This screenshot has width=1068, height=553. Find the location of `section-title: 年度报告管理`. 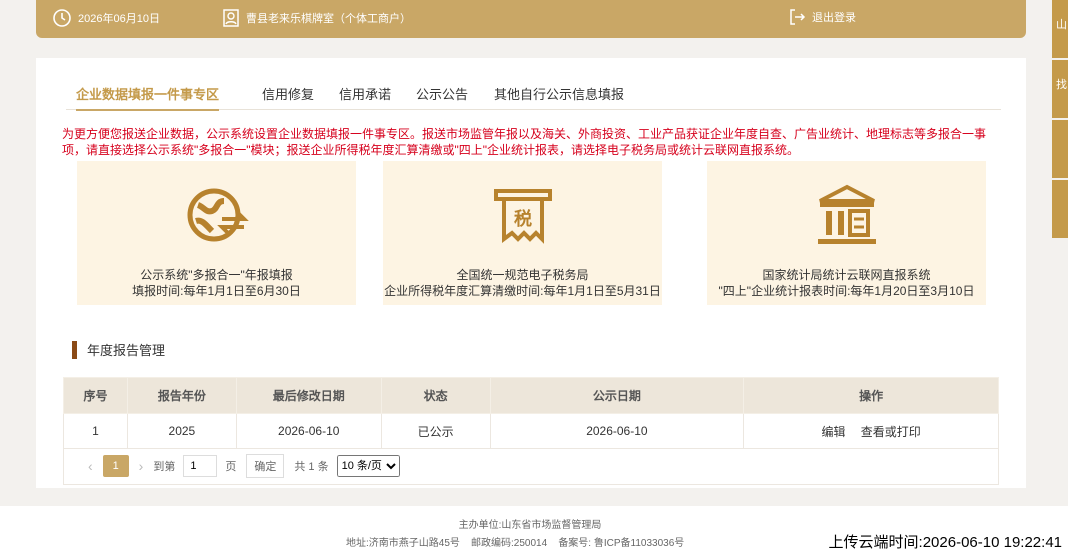

section-title: 年度报告管理 is located at coordinates (126, 350).